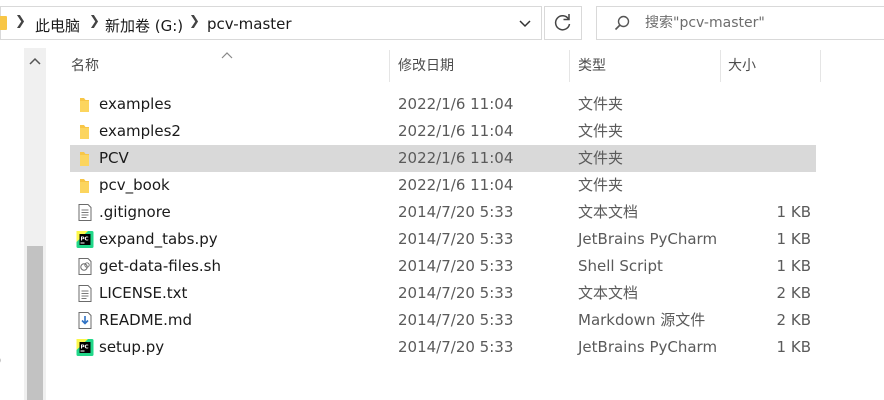 The width and height of the screenshot is (884, 400). Describe the element at coordinates (57, 25) in the screenshot. I see `breadcrumb-item-this-pc: 此电脑` at that location.